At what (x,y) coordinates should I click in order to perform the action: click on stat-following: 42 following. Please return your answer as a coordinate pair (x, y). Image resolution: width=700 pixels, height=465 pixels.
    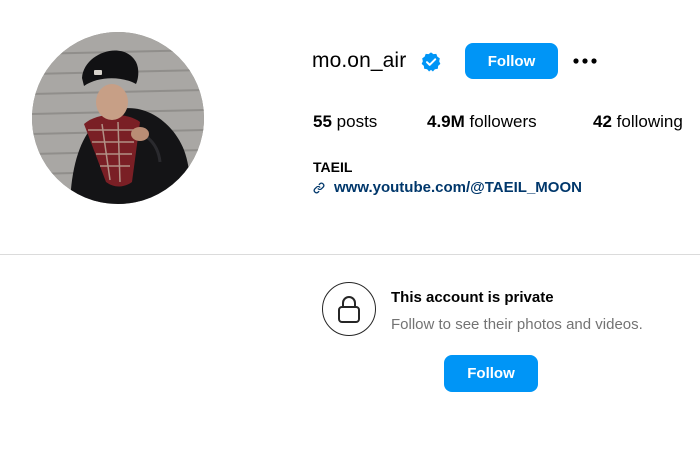
    Looking at the image, I should click on (638, 122).